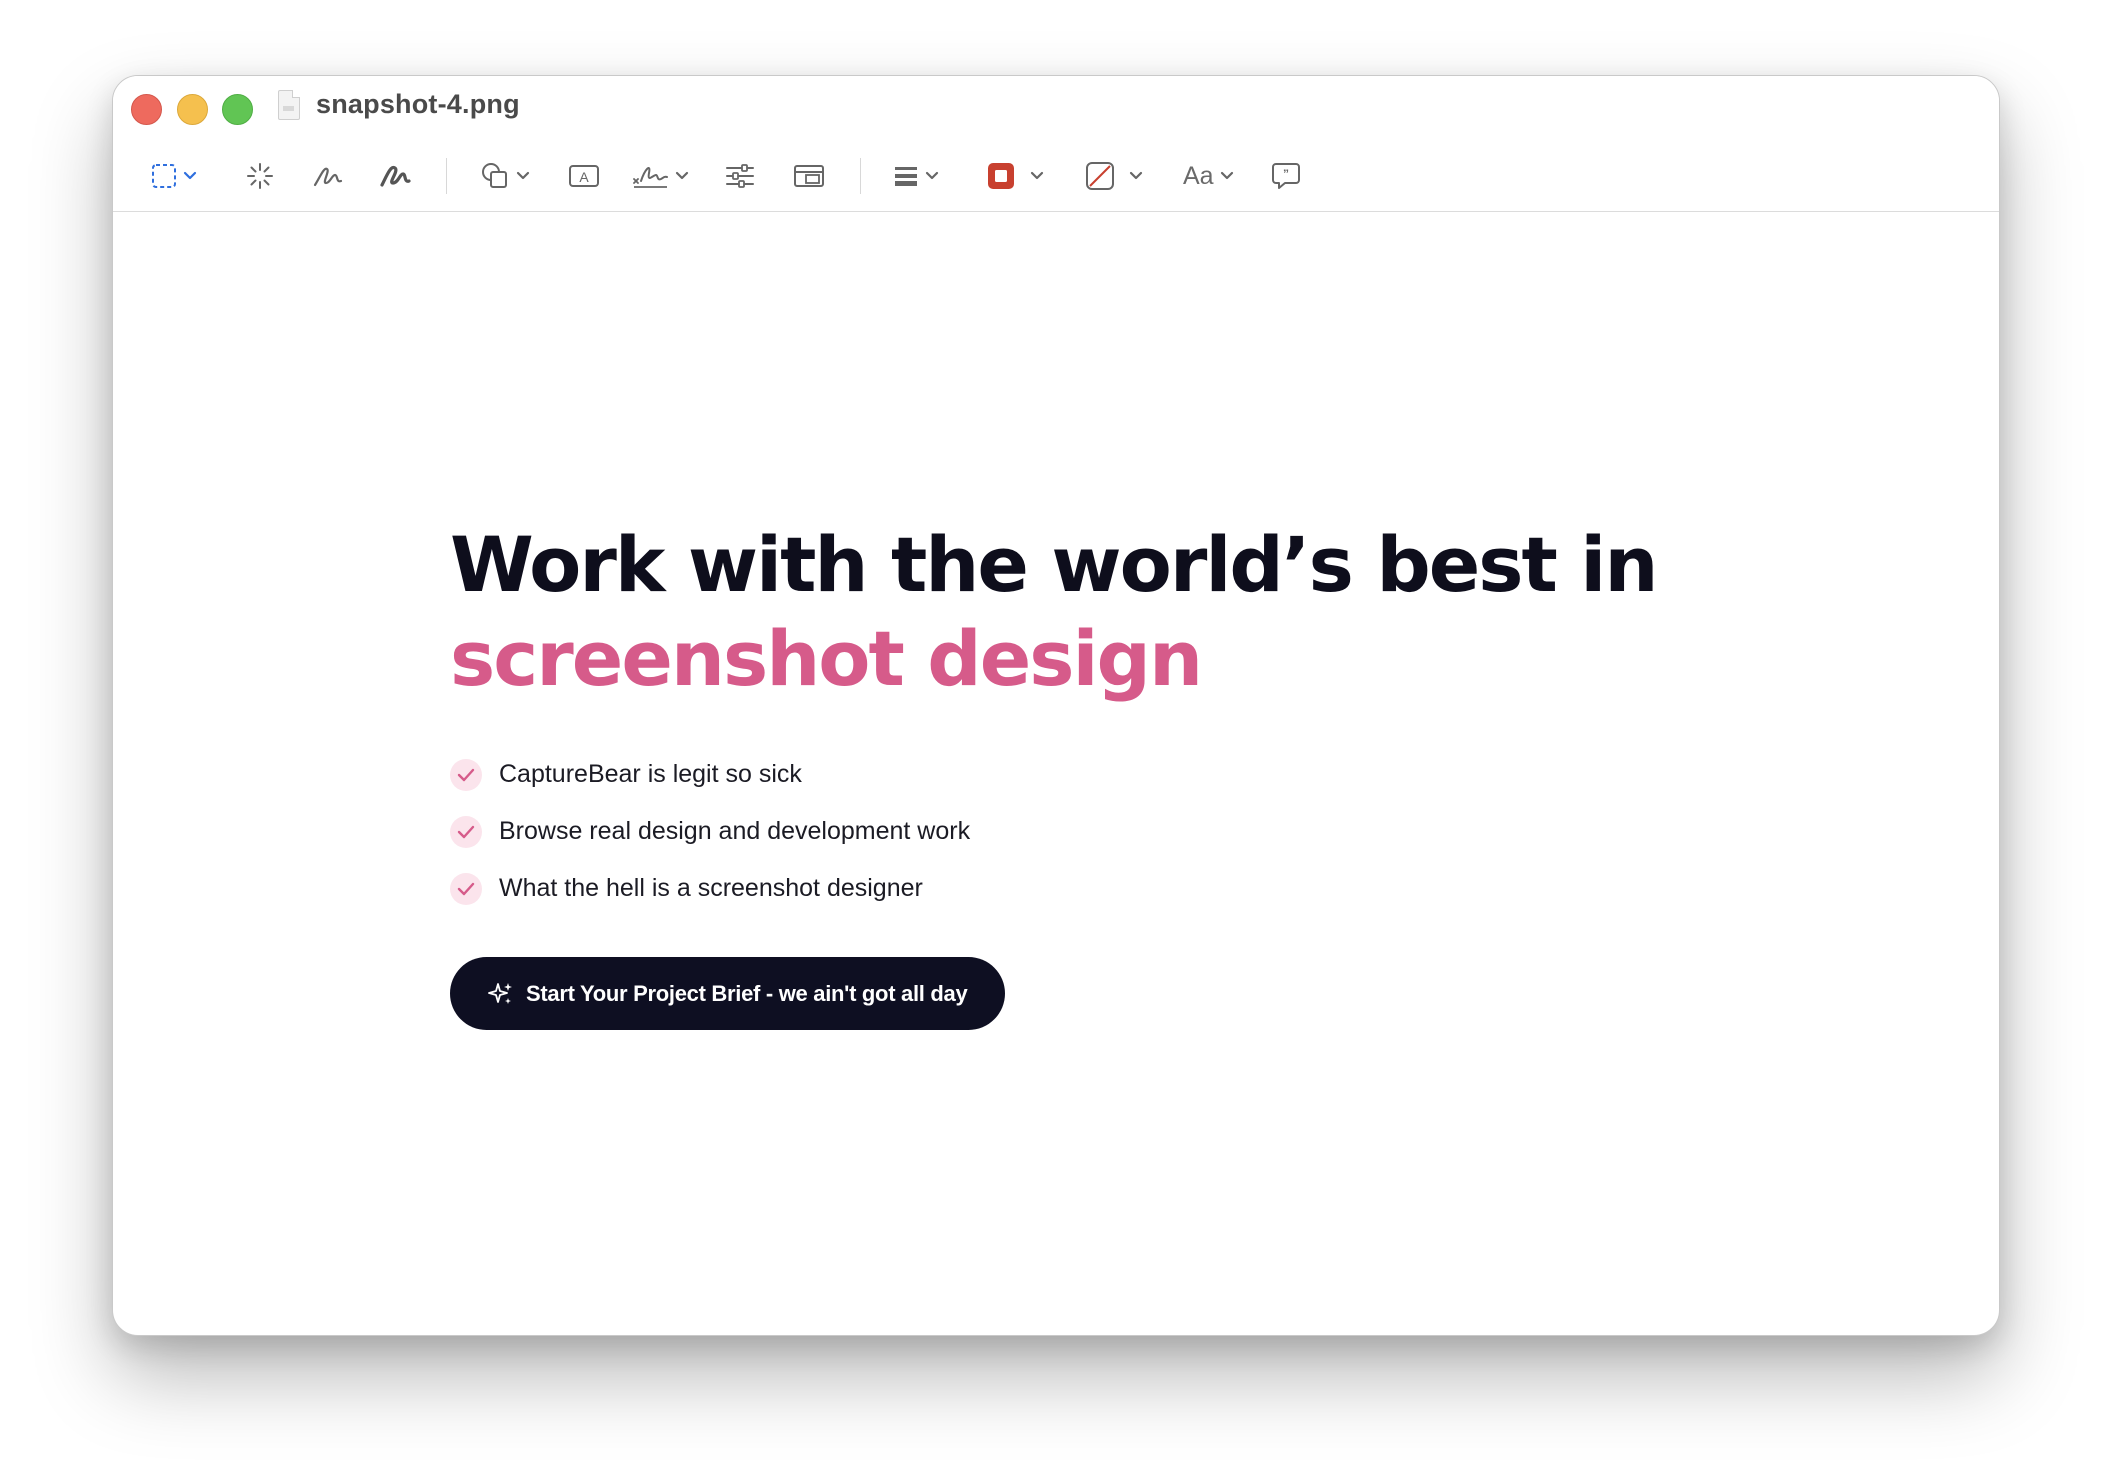 This screenshot has width=2110, height=1482. I want to click on list-item: Browse real design and development work, so click(1053, 831).